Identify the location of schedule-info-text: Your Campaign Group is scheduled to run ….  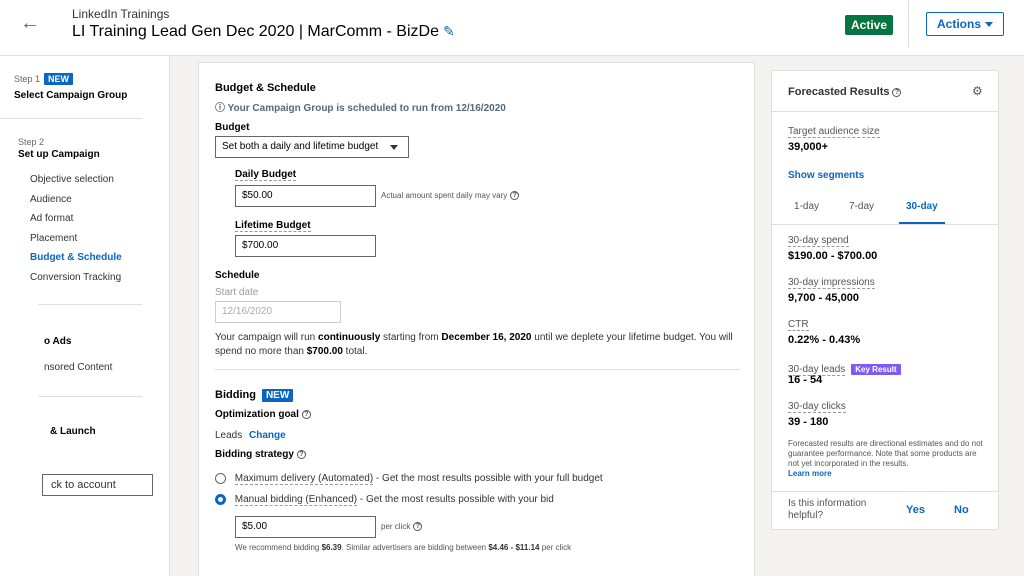
(366, 108).